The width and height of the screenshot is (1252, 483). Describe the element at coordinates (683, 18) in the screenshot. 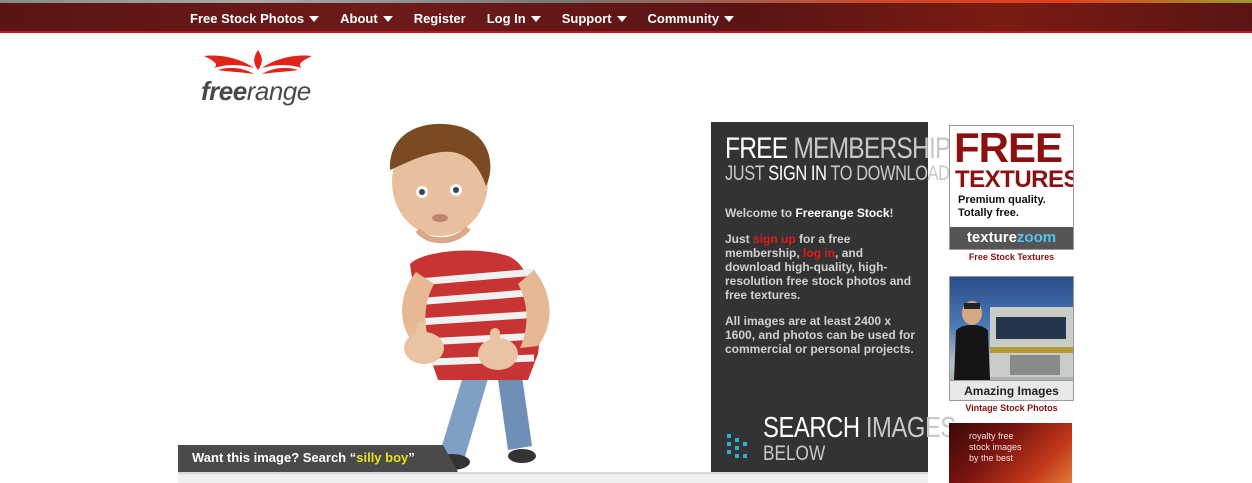

I see `nav-label: Community` at that location.